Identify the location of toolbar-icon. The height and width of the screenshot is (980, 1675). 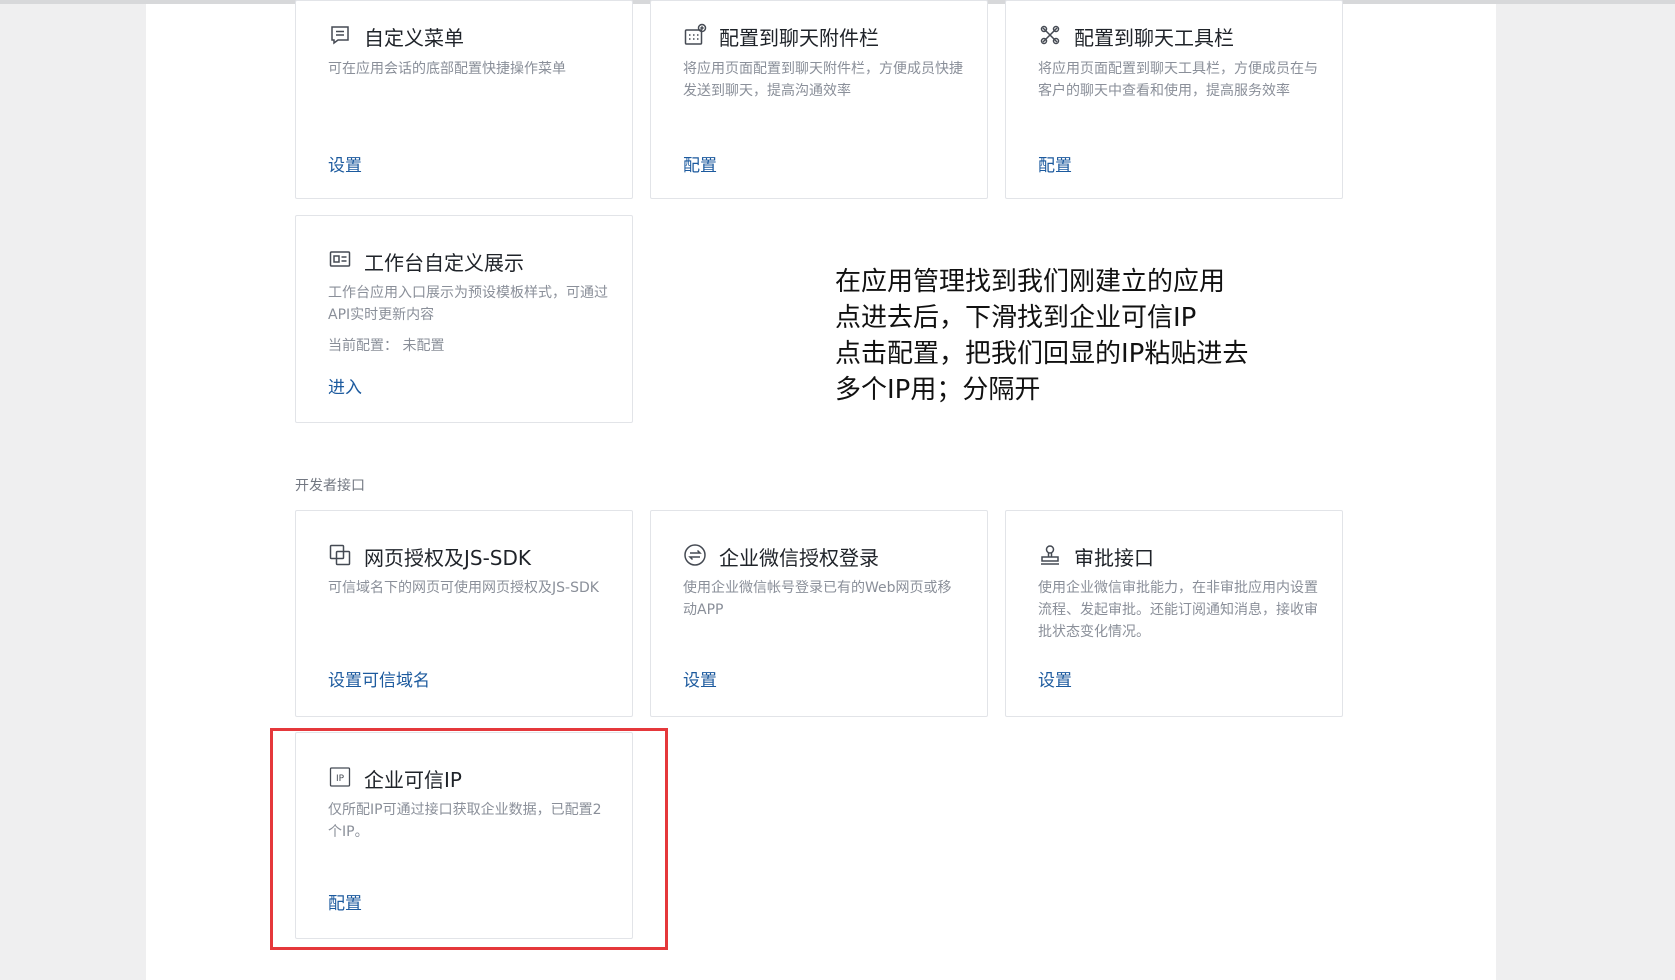
(1050, 35).